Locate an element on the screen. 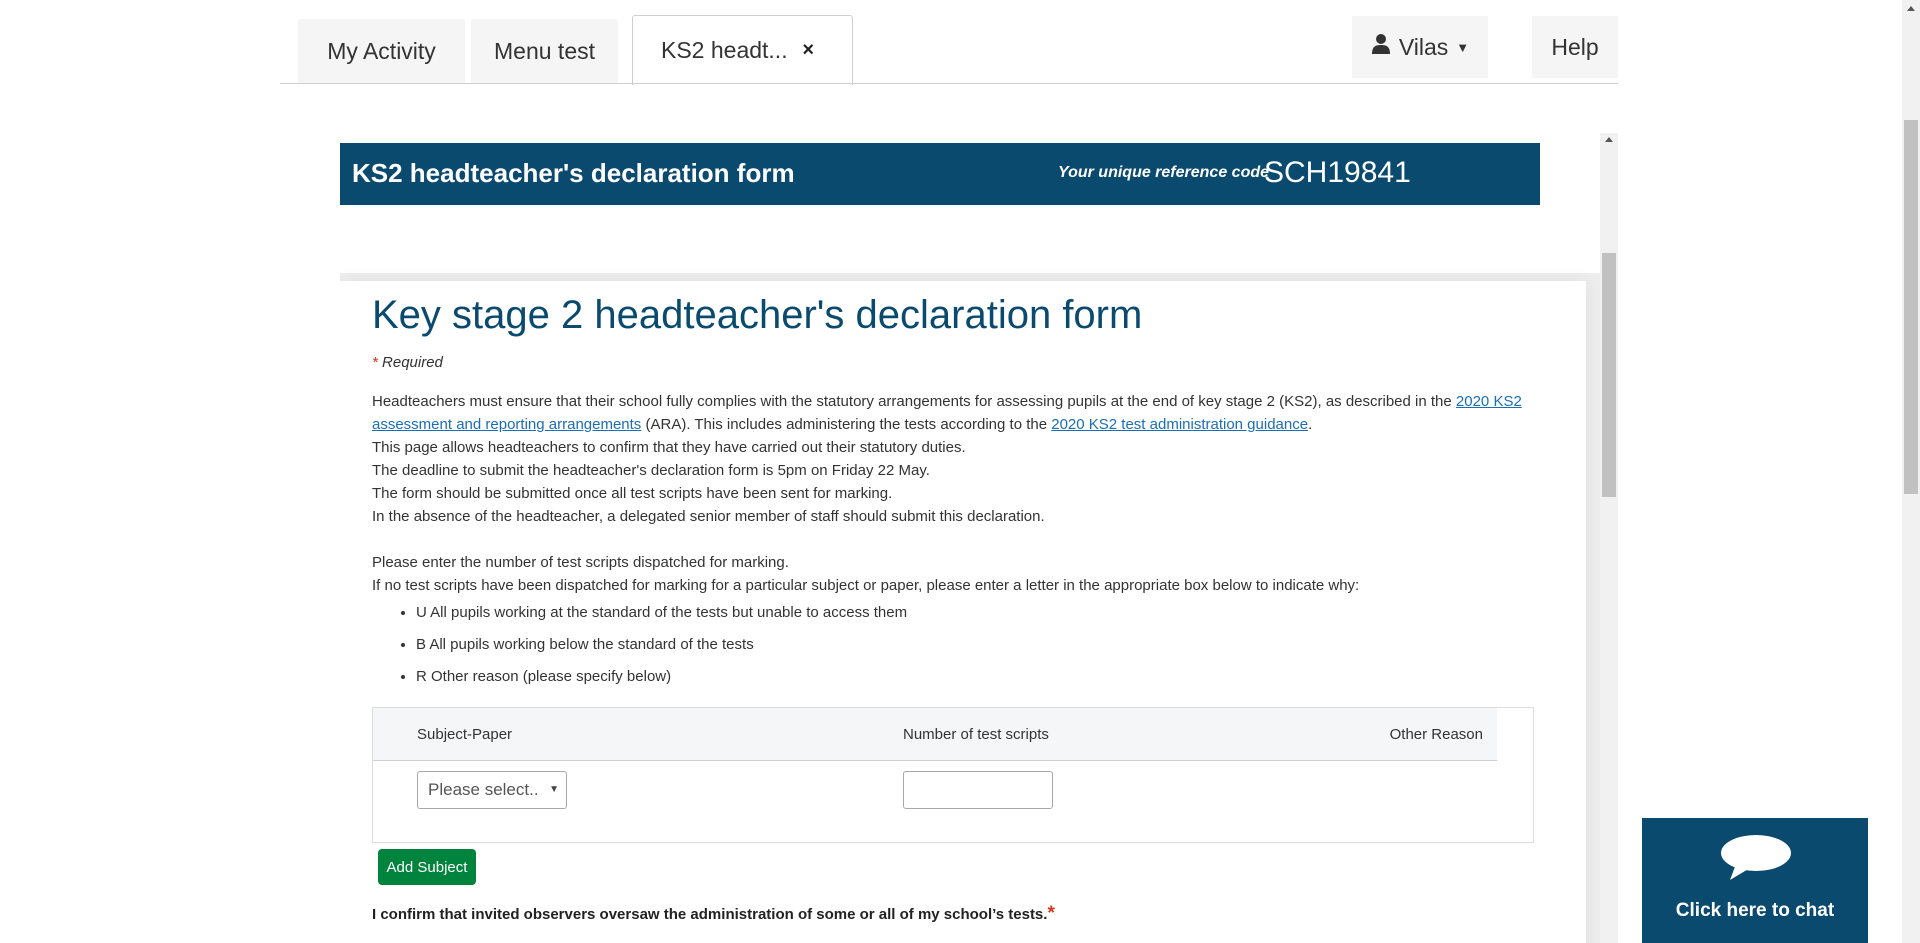 This screenshot has height=943, width=1920. chat-widget: Click here to chat is located at coordinates (1755, 880).